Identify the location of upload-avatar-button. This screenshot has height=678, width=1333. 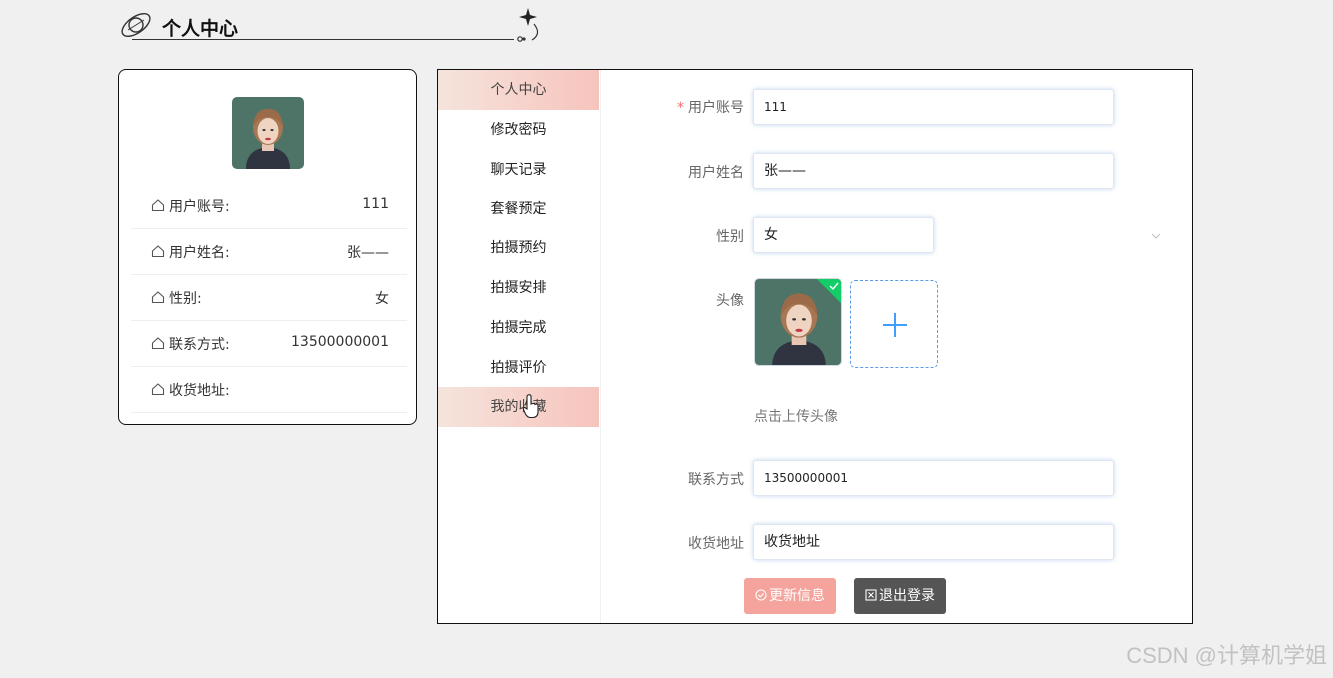
(894, 324).